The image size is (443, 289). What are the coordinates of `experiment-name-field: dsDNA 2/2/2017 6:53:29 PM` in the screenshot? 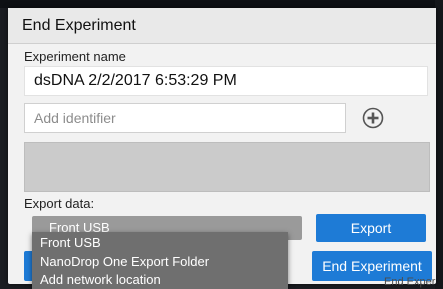 It's located at (226, 81).